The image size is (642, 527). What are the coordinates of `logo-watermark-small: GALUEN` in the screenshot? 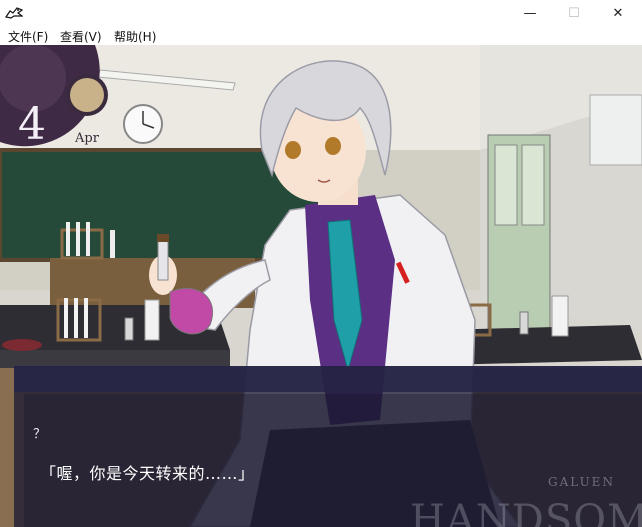 It's located at (581, 482).